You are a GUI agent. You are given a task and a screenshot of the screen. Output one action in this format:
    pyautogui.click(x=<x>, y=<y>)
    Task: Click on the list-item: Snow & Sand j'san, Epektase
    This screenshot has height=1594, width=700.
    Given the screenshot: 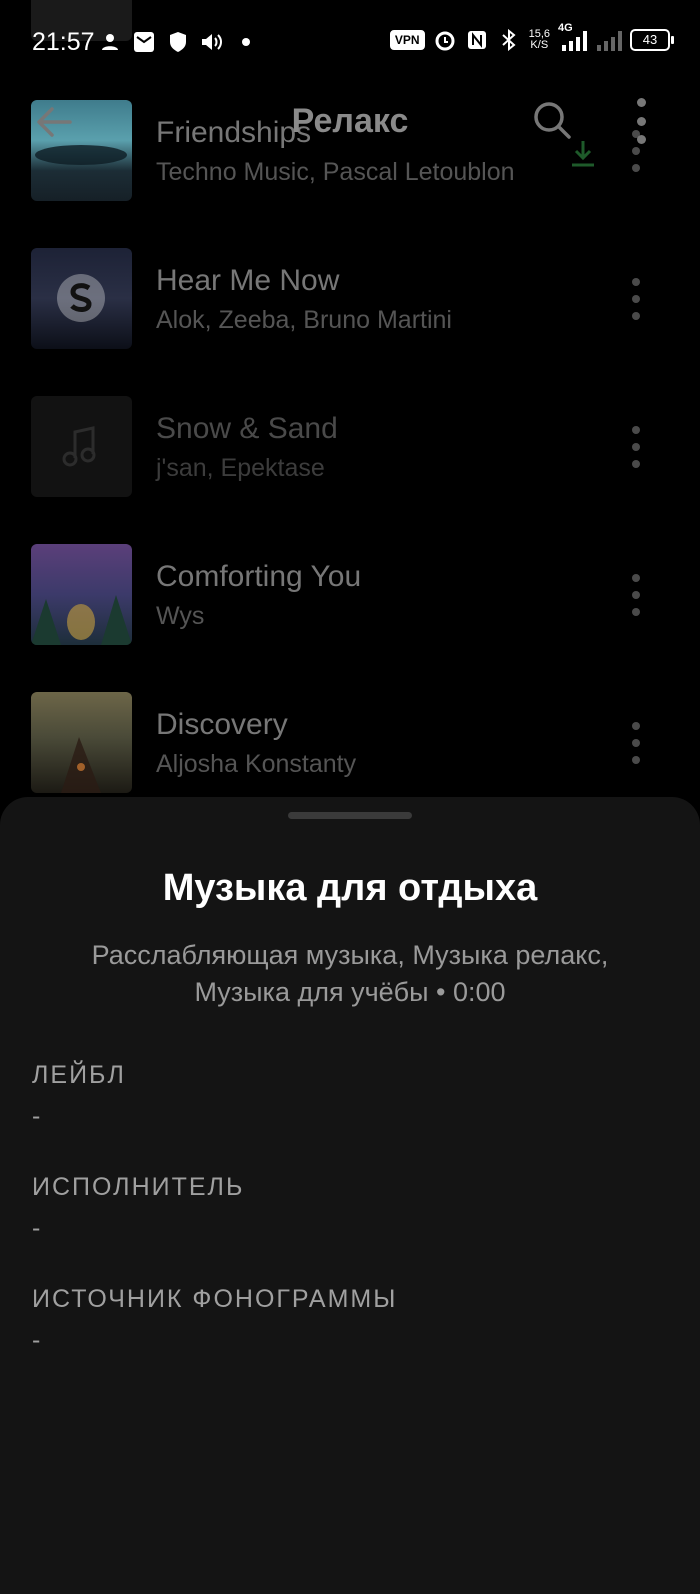 What is the action you would take?
    pyautogui.click(x=350, y=461)
    